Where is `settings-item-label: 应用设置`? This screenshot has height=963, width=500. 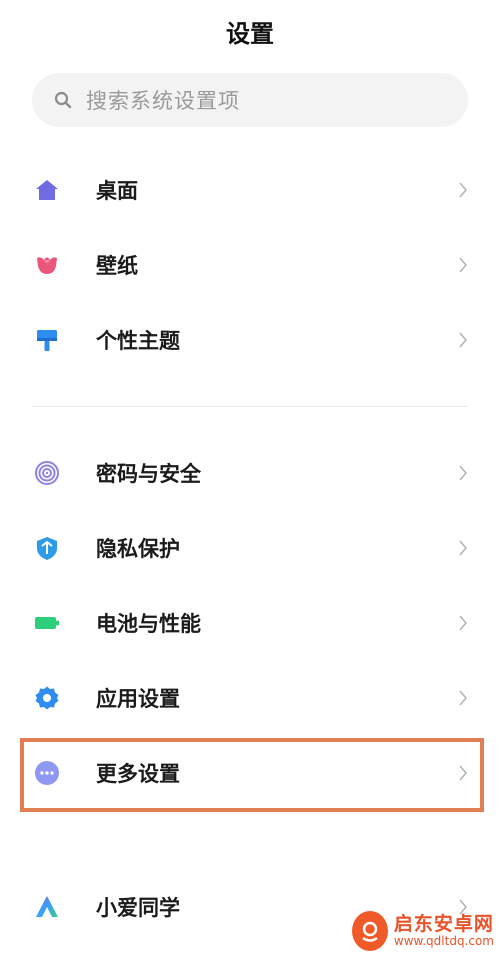
settings-item-label: 应用设置 is located at coordinates (138, 698).